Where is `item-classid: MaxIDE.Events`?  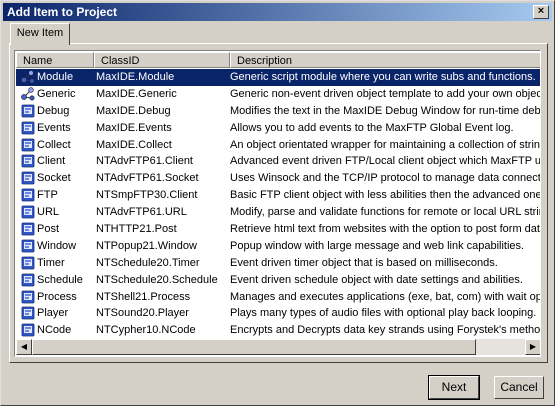 item-classid: MaxIDE.Events is located at coordinates (134, 127).